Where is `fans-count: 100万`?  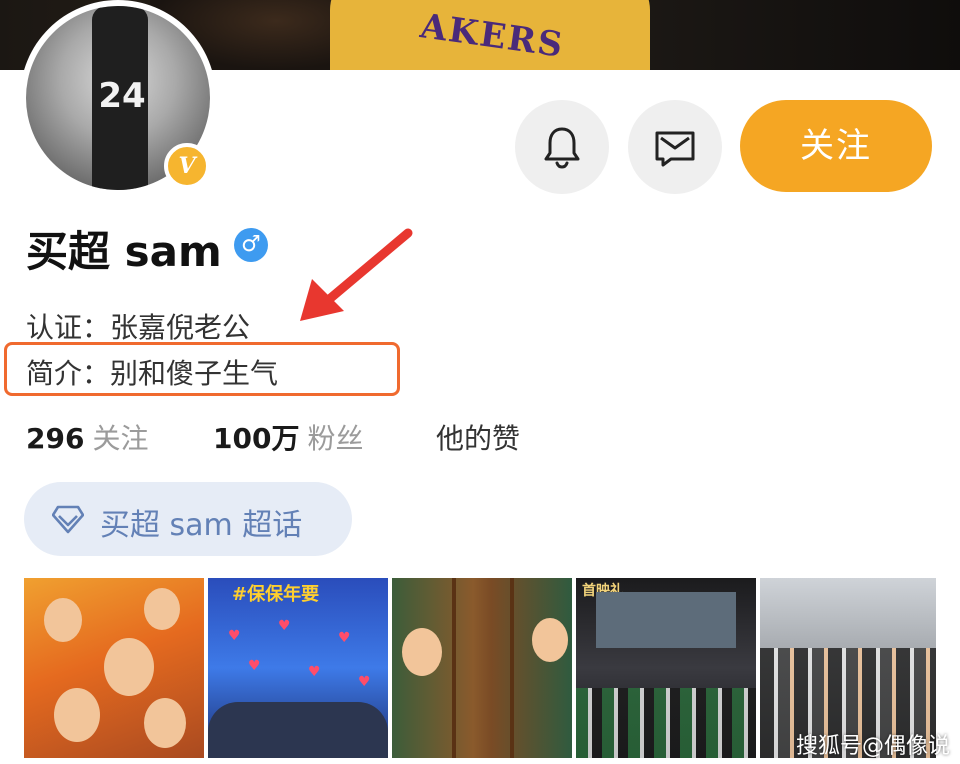
fans-count: 100万 is located at coordinates (256, 438).